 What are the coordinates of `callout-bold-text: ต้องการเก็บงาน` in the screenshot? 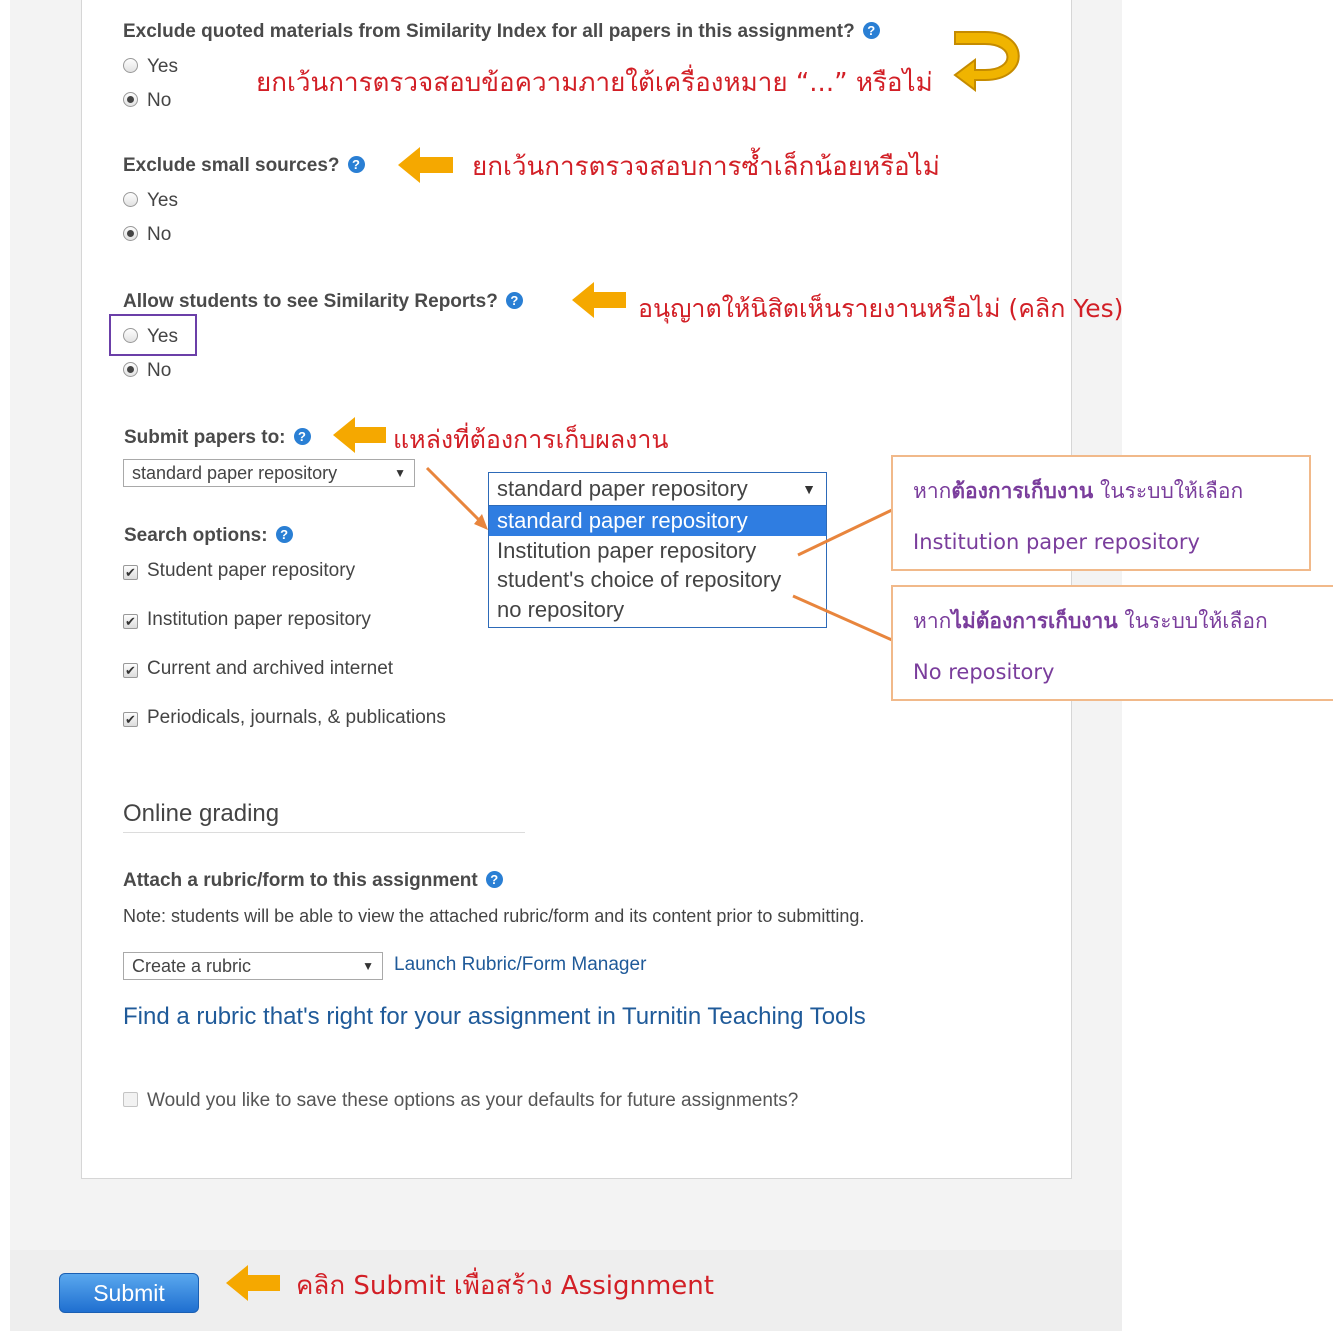 It's located at (1022, 491).